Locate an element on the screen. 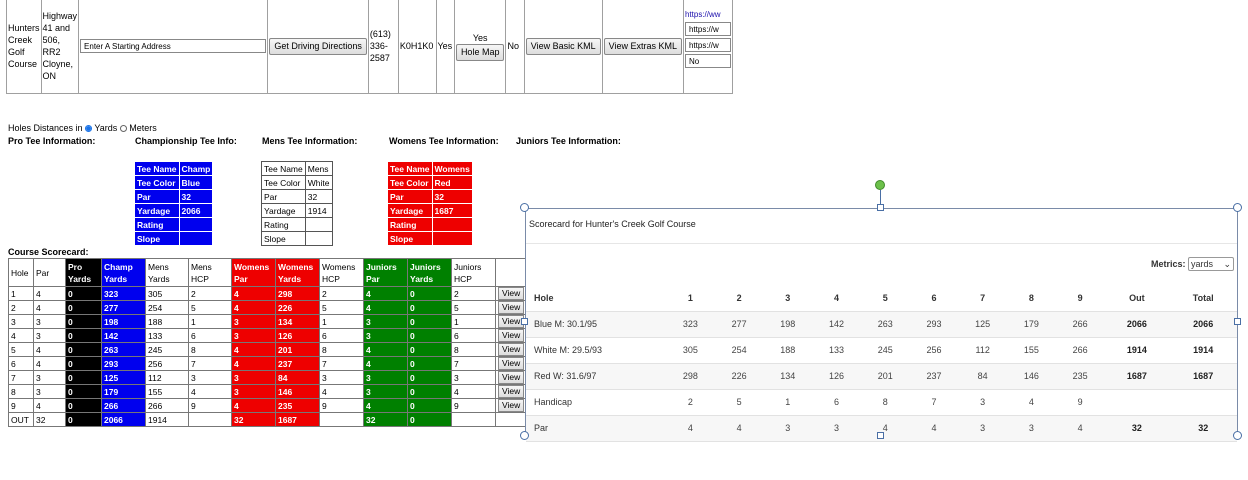 The width and height of the screenshot is (1248, 480). get-driving-directions-button: Get Driving Directions is located at coordinates (318, 46).